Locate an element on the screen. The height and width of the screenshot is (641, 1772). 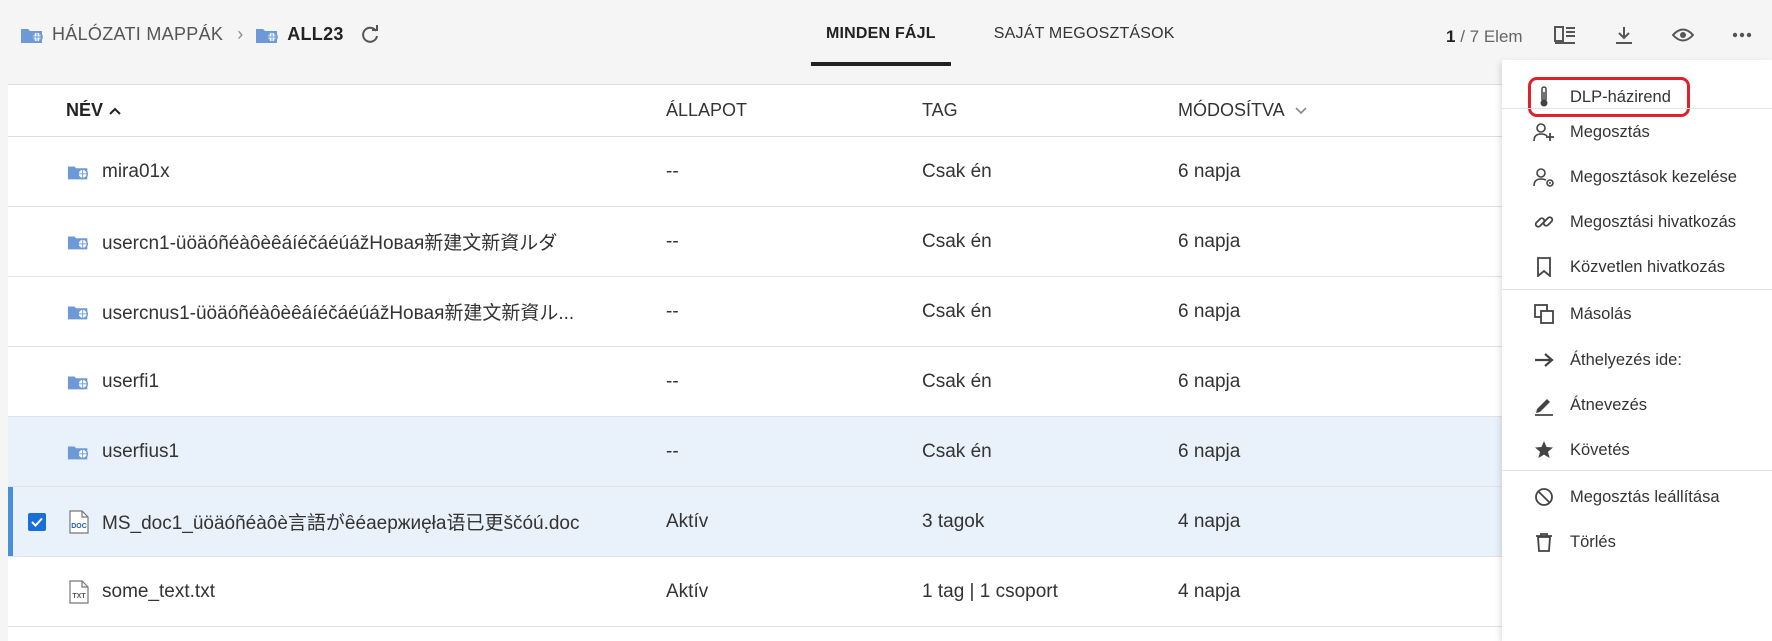
breadcrumb-root: HÁLÓZATI MAPPÁK is located at coordinates (121, 34).